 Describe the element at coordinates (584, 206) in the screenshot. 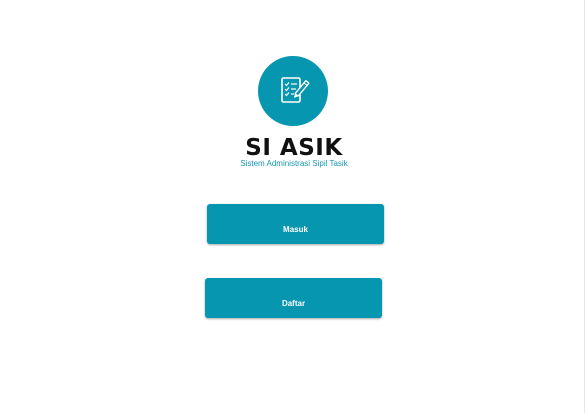

I see `window-edge-divider` at that location.